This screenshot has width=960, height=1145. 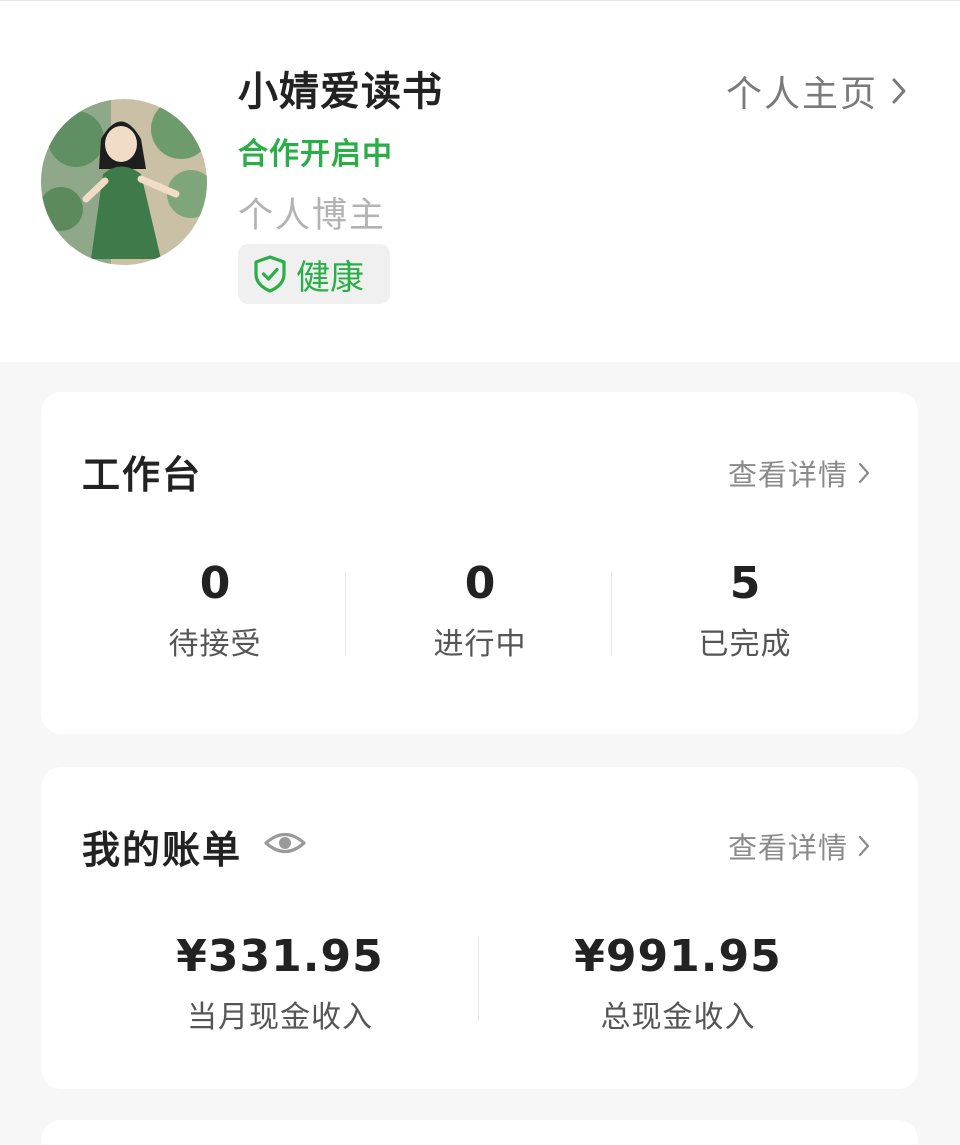 I want to click on next-card, so click(x=479, y=1132).